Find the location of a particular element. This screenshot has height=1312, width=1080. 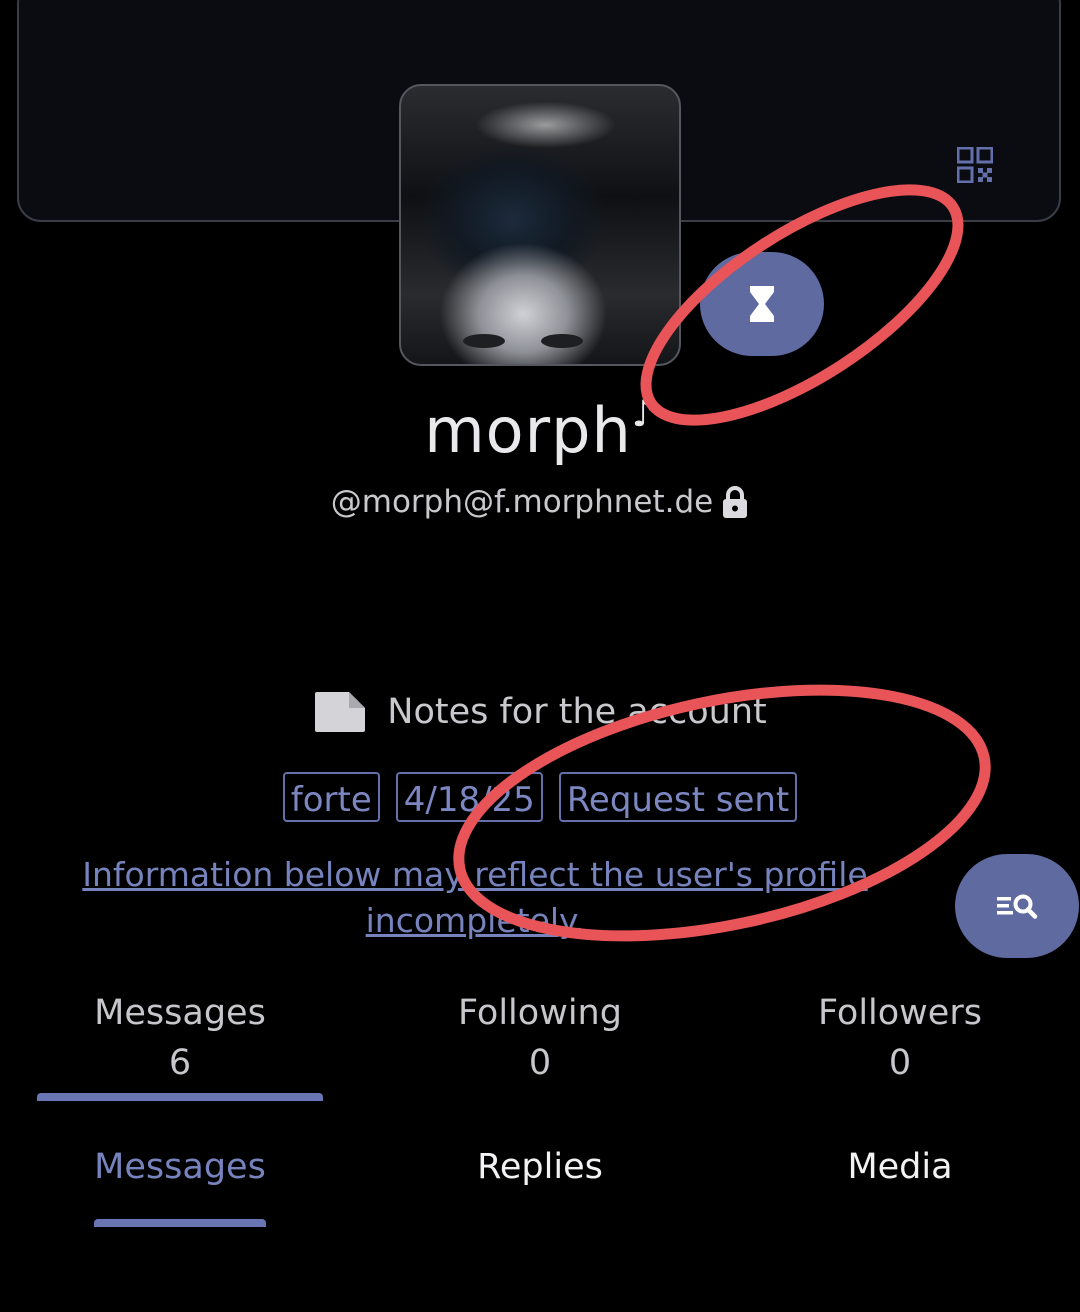

qr-code-icon is located at coordinates (975, 165).